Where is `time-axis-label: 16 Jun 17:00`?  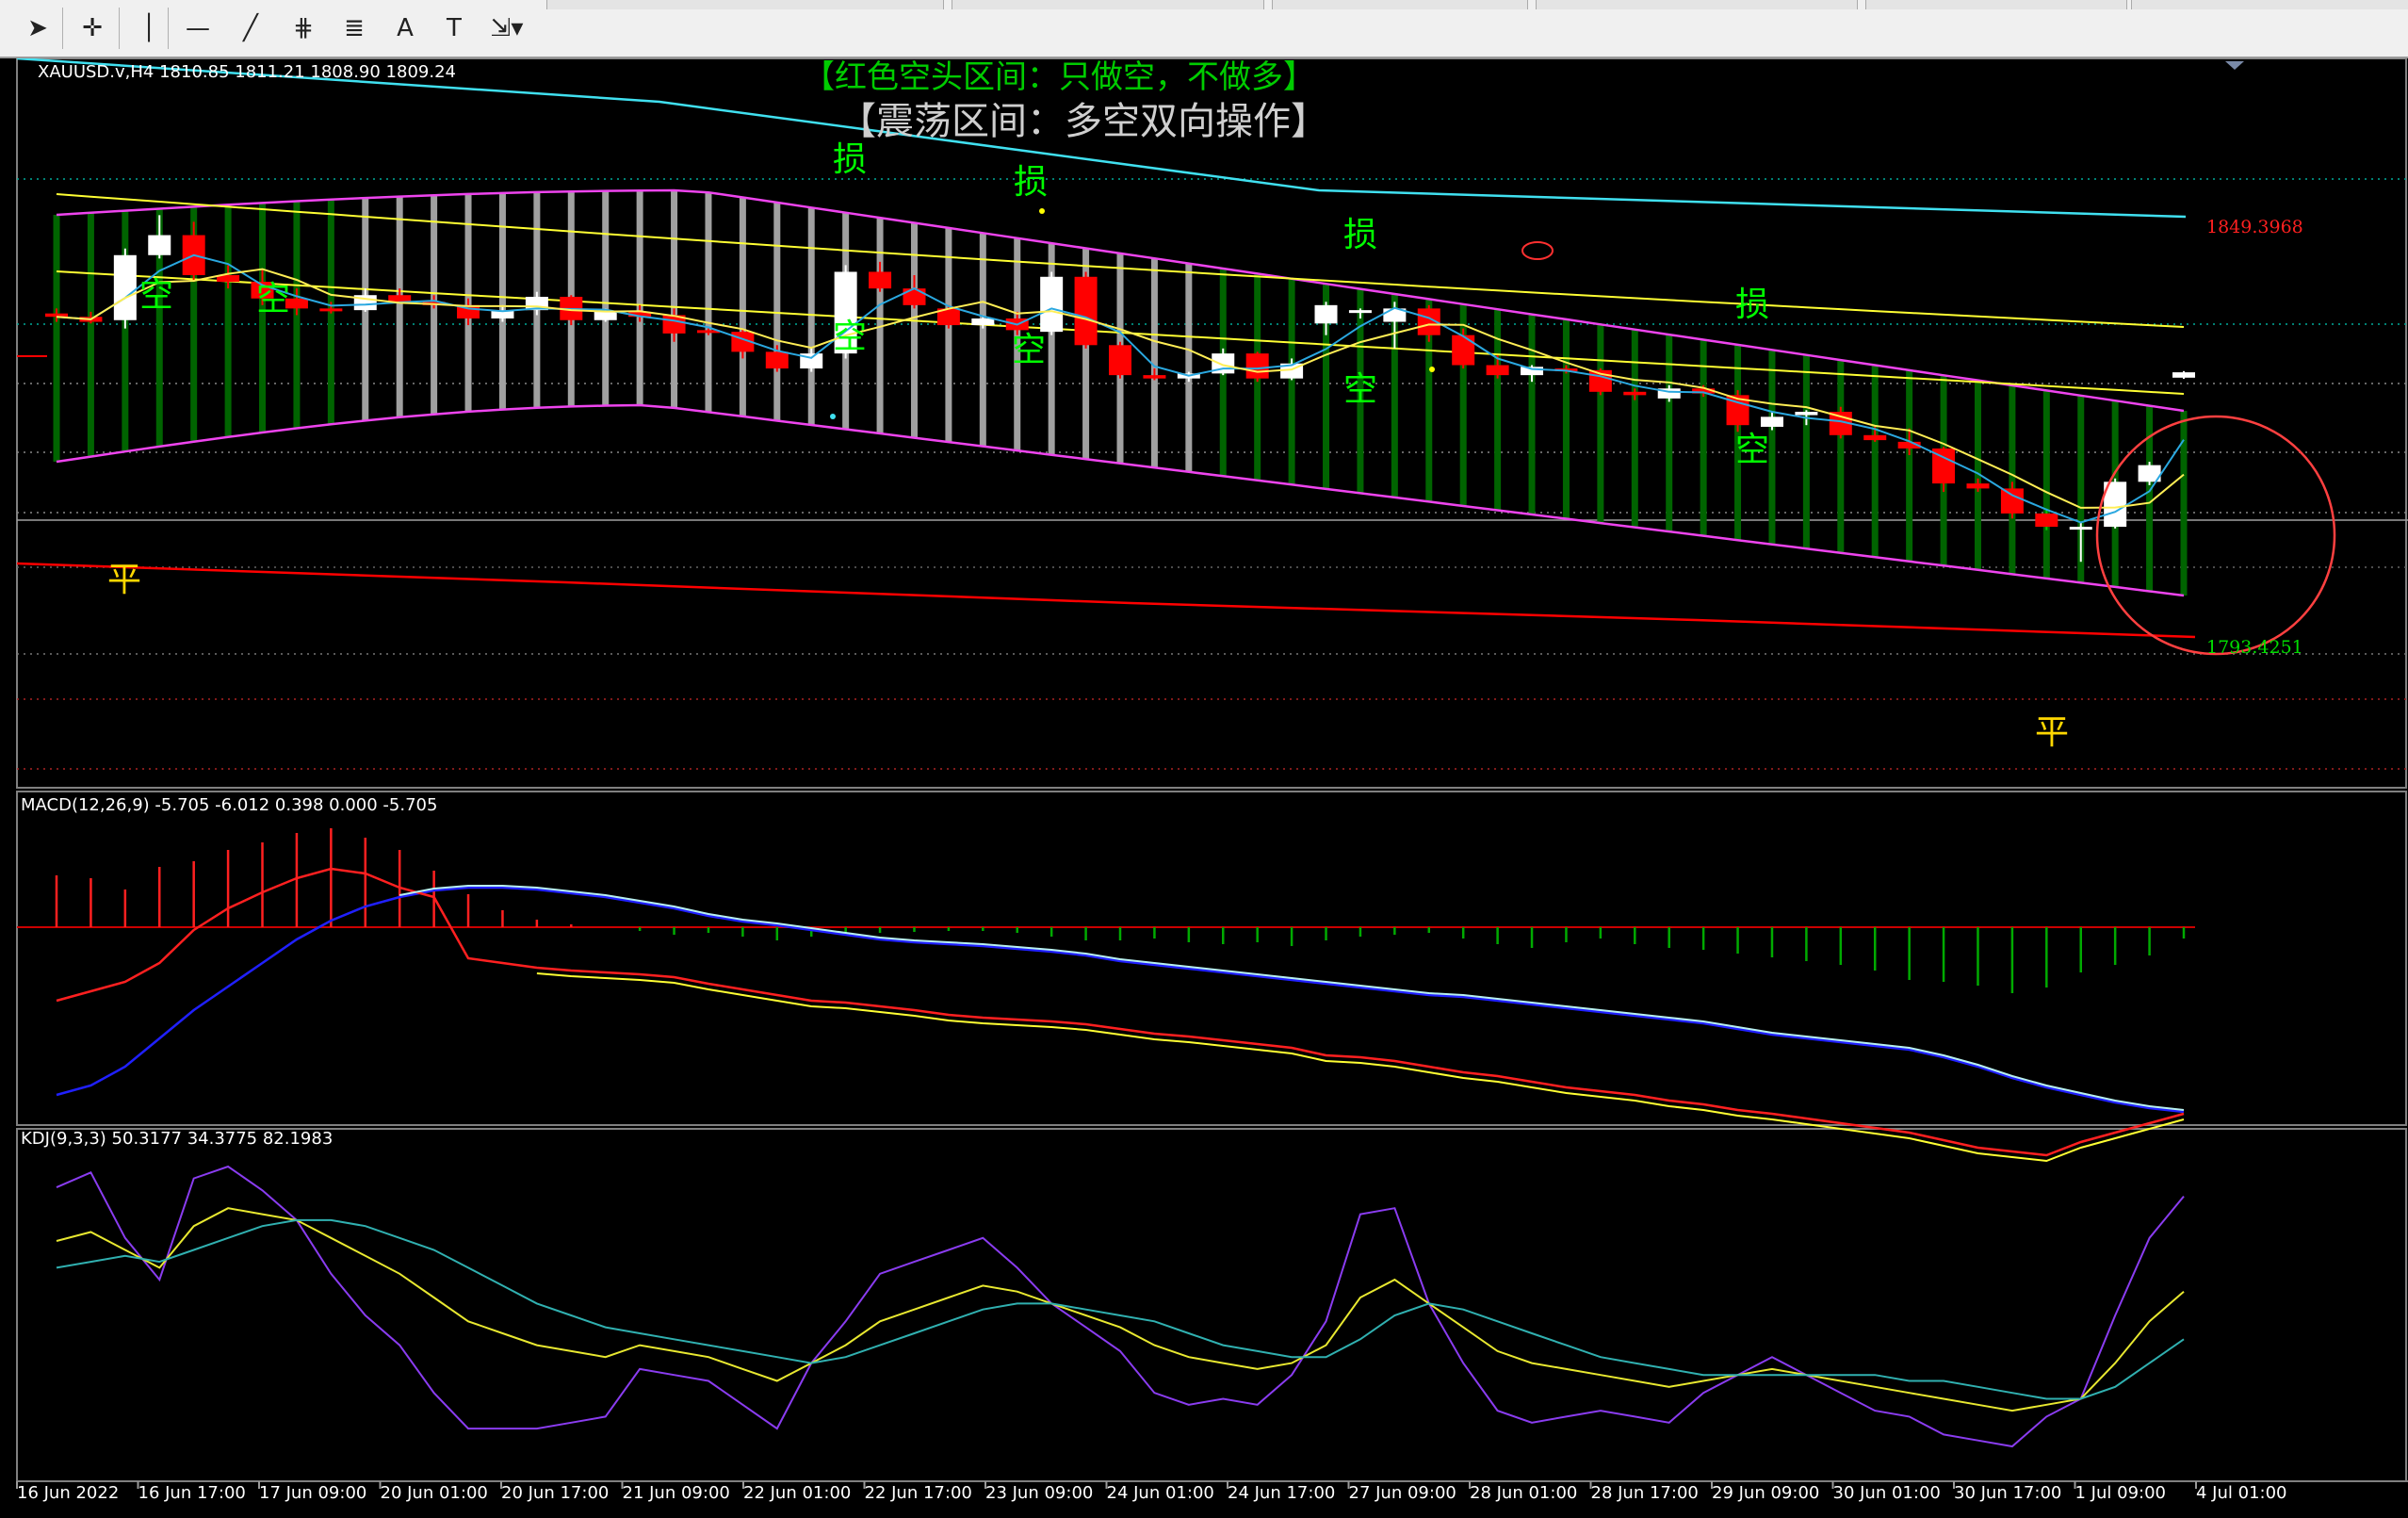 time-axis-label: 16 Jun 17:00 is located at coordinates (192, 1493).